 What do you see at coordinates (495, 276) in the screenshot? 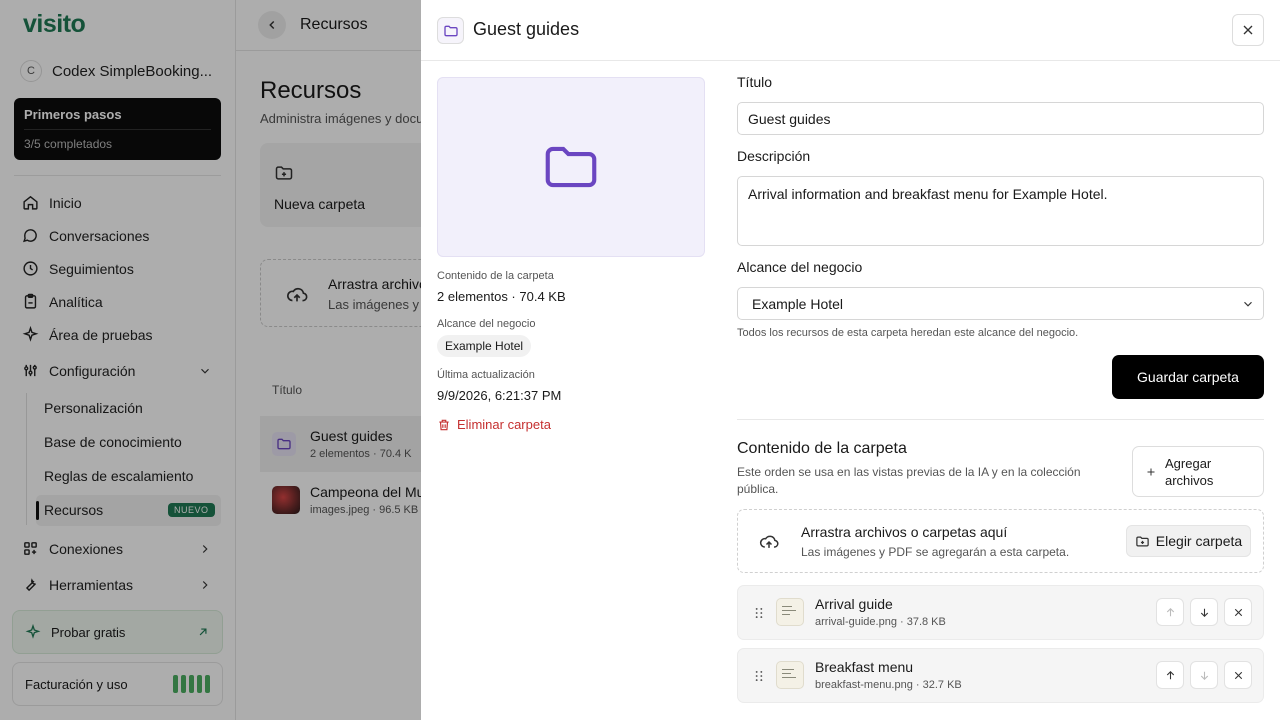
I see `content-label: Contenido de la carpeta` at bounding box center [495, 276].